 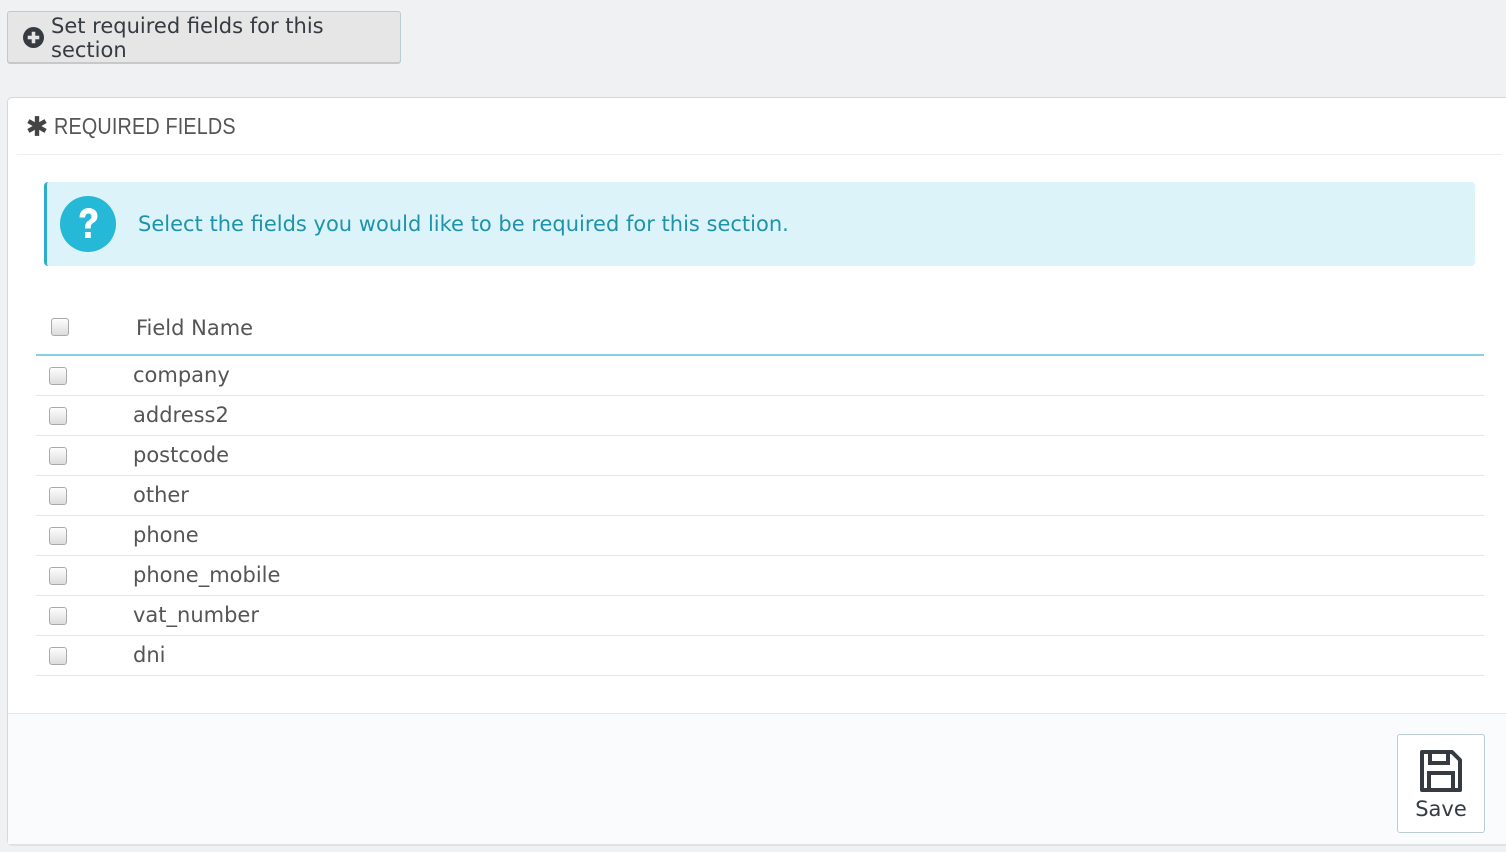 I want to click on field-name: address2, so click(x=181, y=415).